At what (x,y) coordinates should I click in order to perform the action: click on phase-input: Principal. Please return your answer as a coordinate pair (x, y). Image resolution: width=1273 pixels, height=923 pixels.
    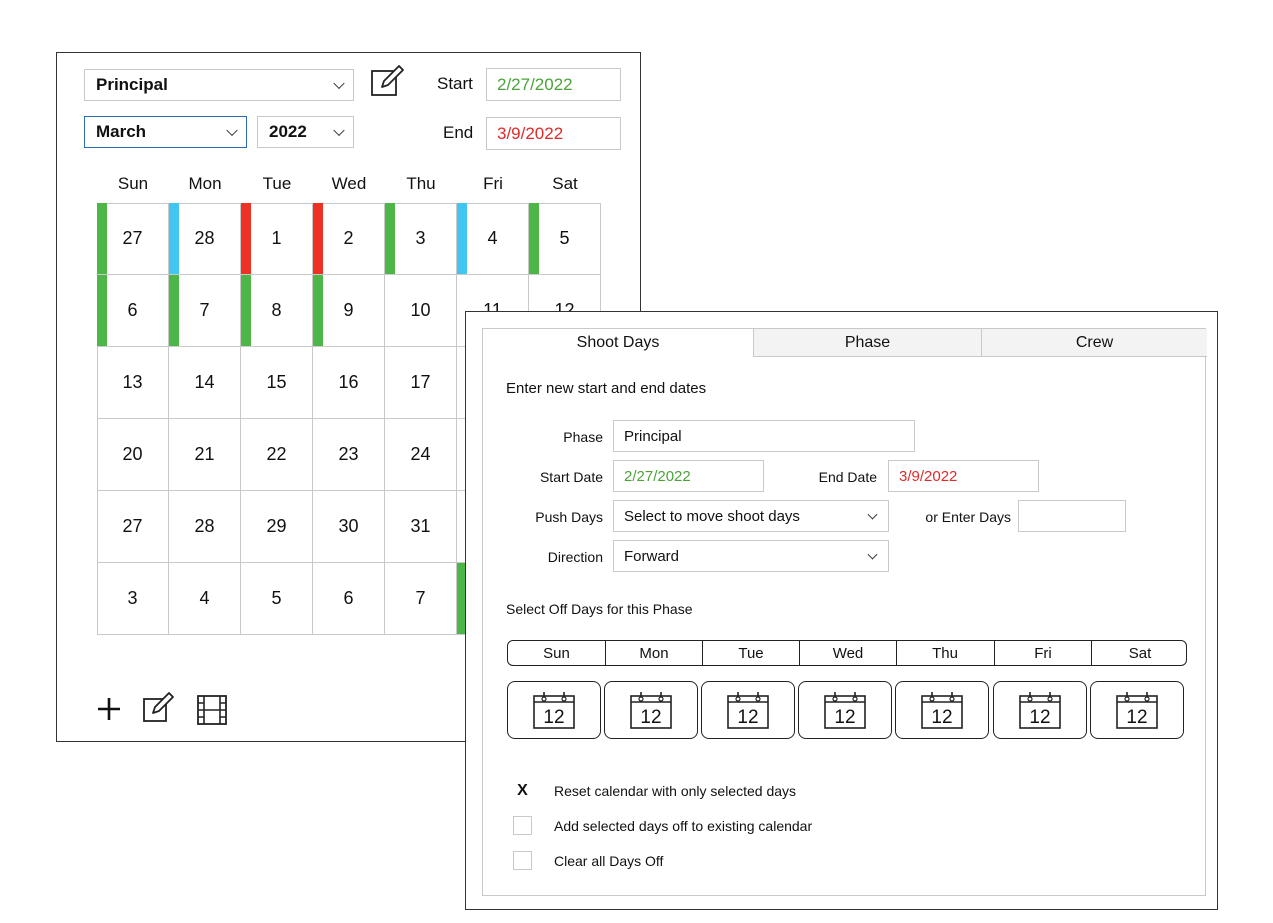
    Looking at the image, I should click on (764, 436).